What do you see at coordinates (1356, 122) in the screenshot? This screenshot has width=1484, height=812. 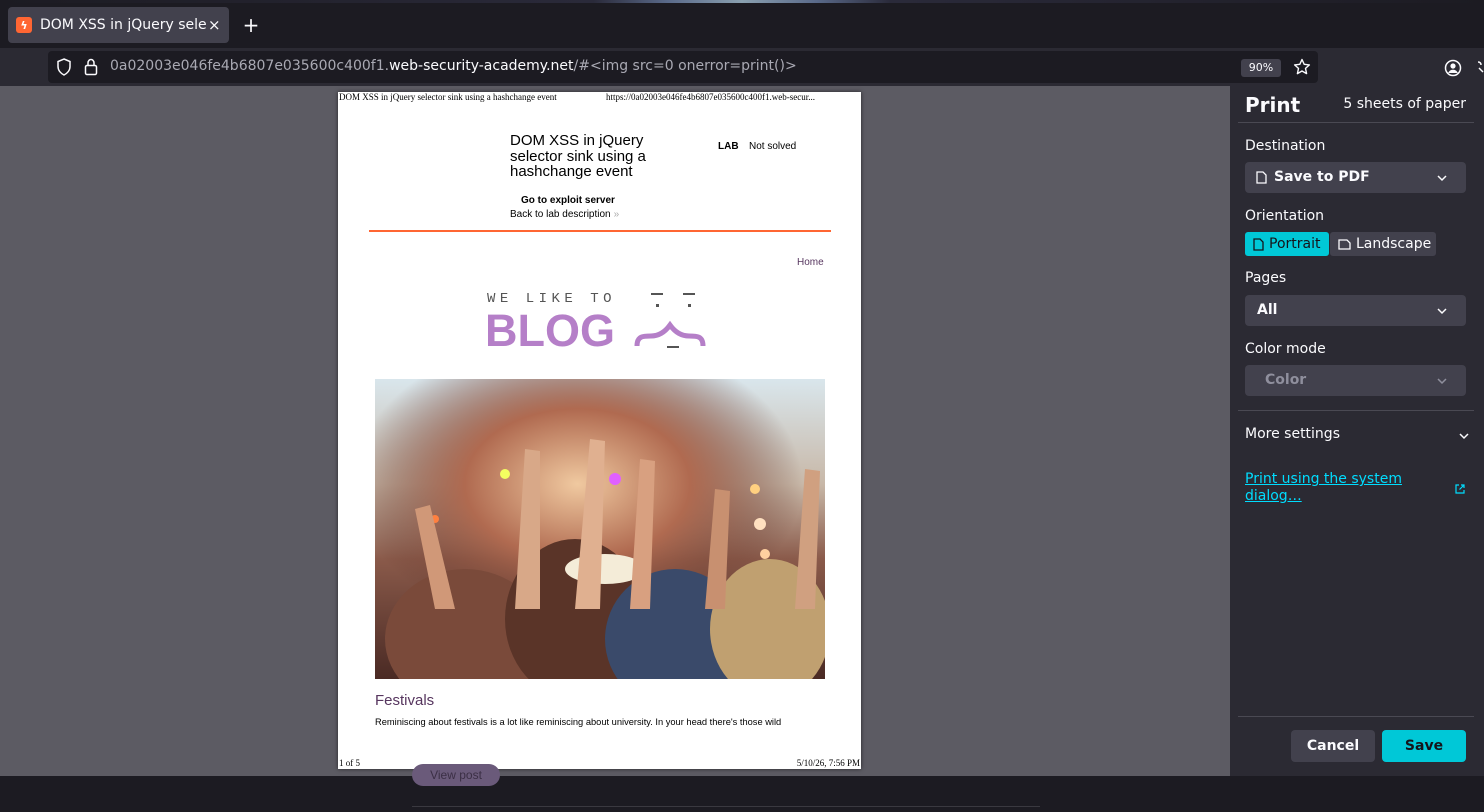 I see `print-header-divider` at bounding box center [1356, 122].